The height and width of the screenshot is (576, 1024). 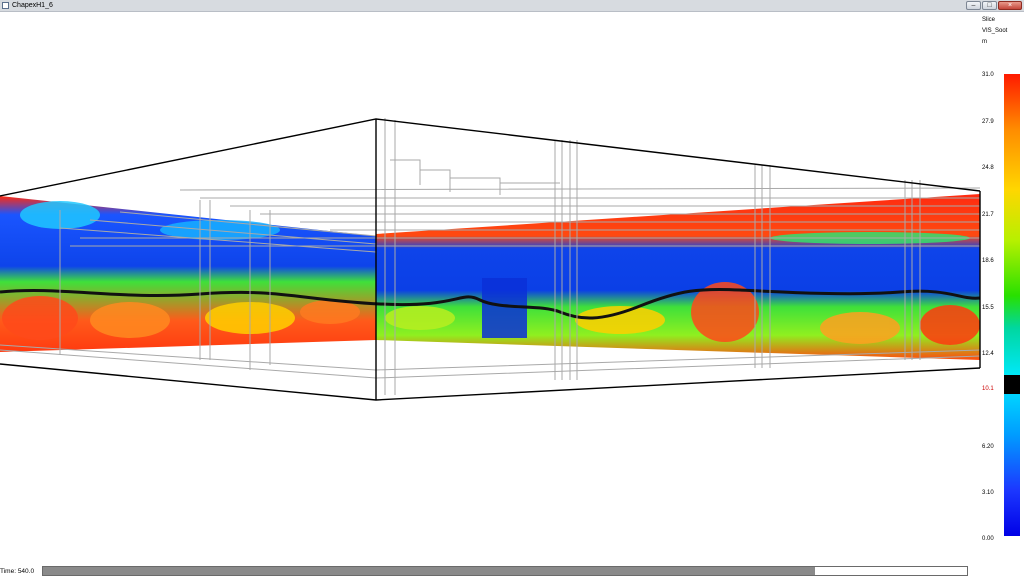 What do you see at coordinates (429, 571) in the screenshot?
I see `time-slider-fill` at bounding box center [429, 571].